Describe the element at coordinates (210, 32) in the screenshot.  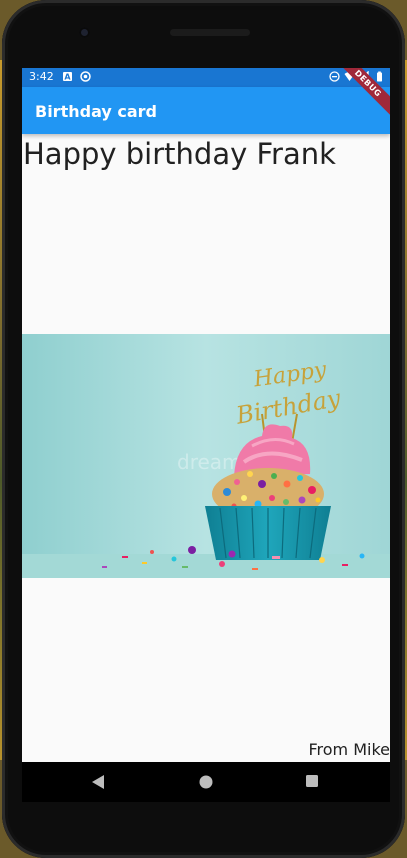
I see `earpiece-speaker` at that location.